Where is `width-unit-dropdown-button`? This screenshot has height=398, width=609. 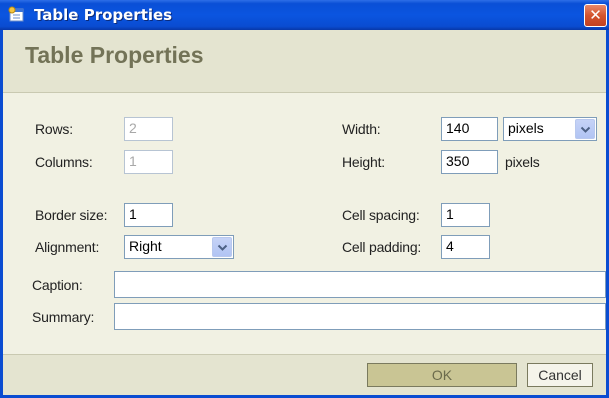
width-unit-dropdown-button is located at coordinates (585, 129).